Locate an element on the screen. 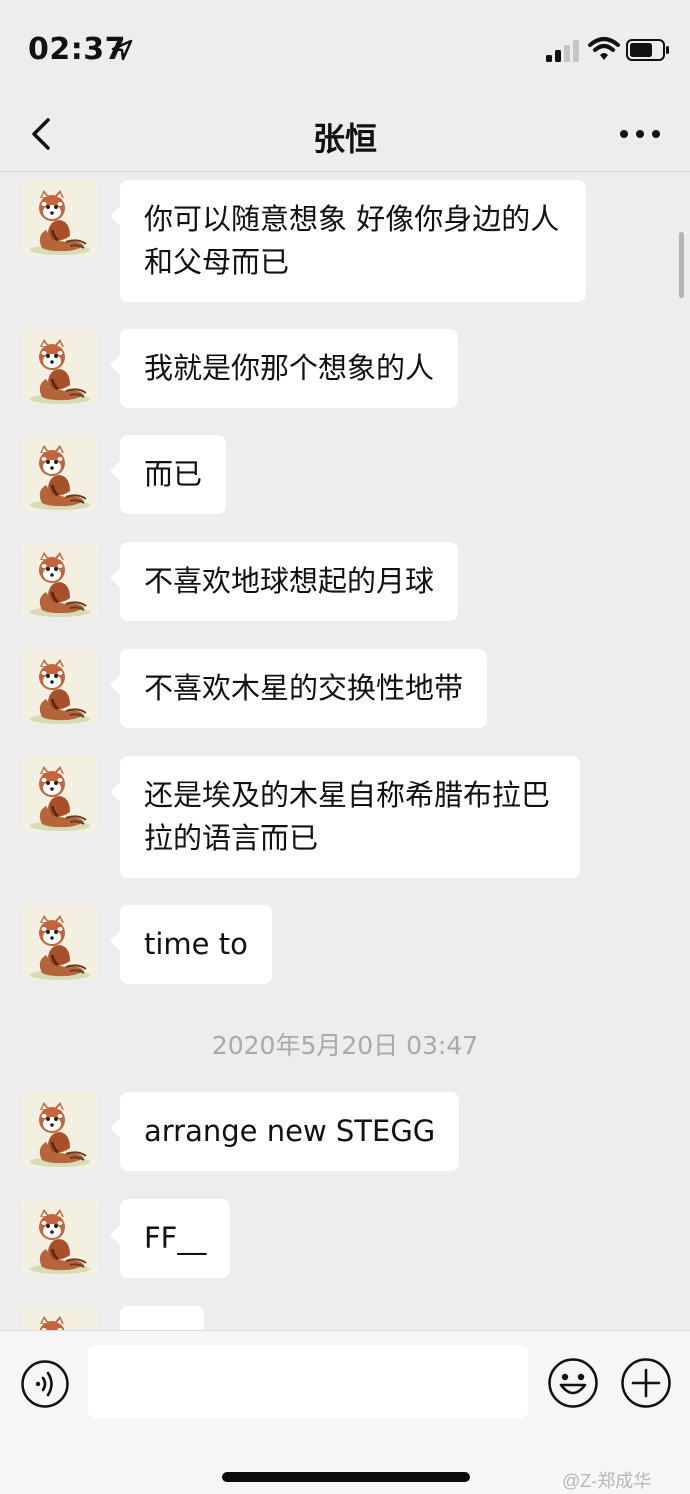  cellular-signal-icon is located at coordinates (562, 51).